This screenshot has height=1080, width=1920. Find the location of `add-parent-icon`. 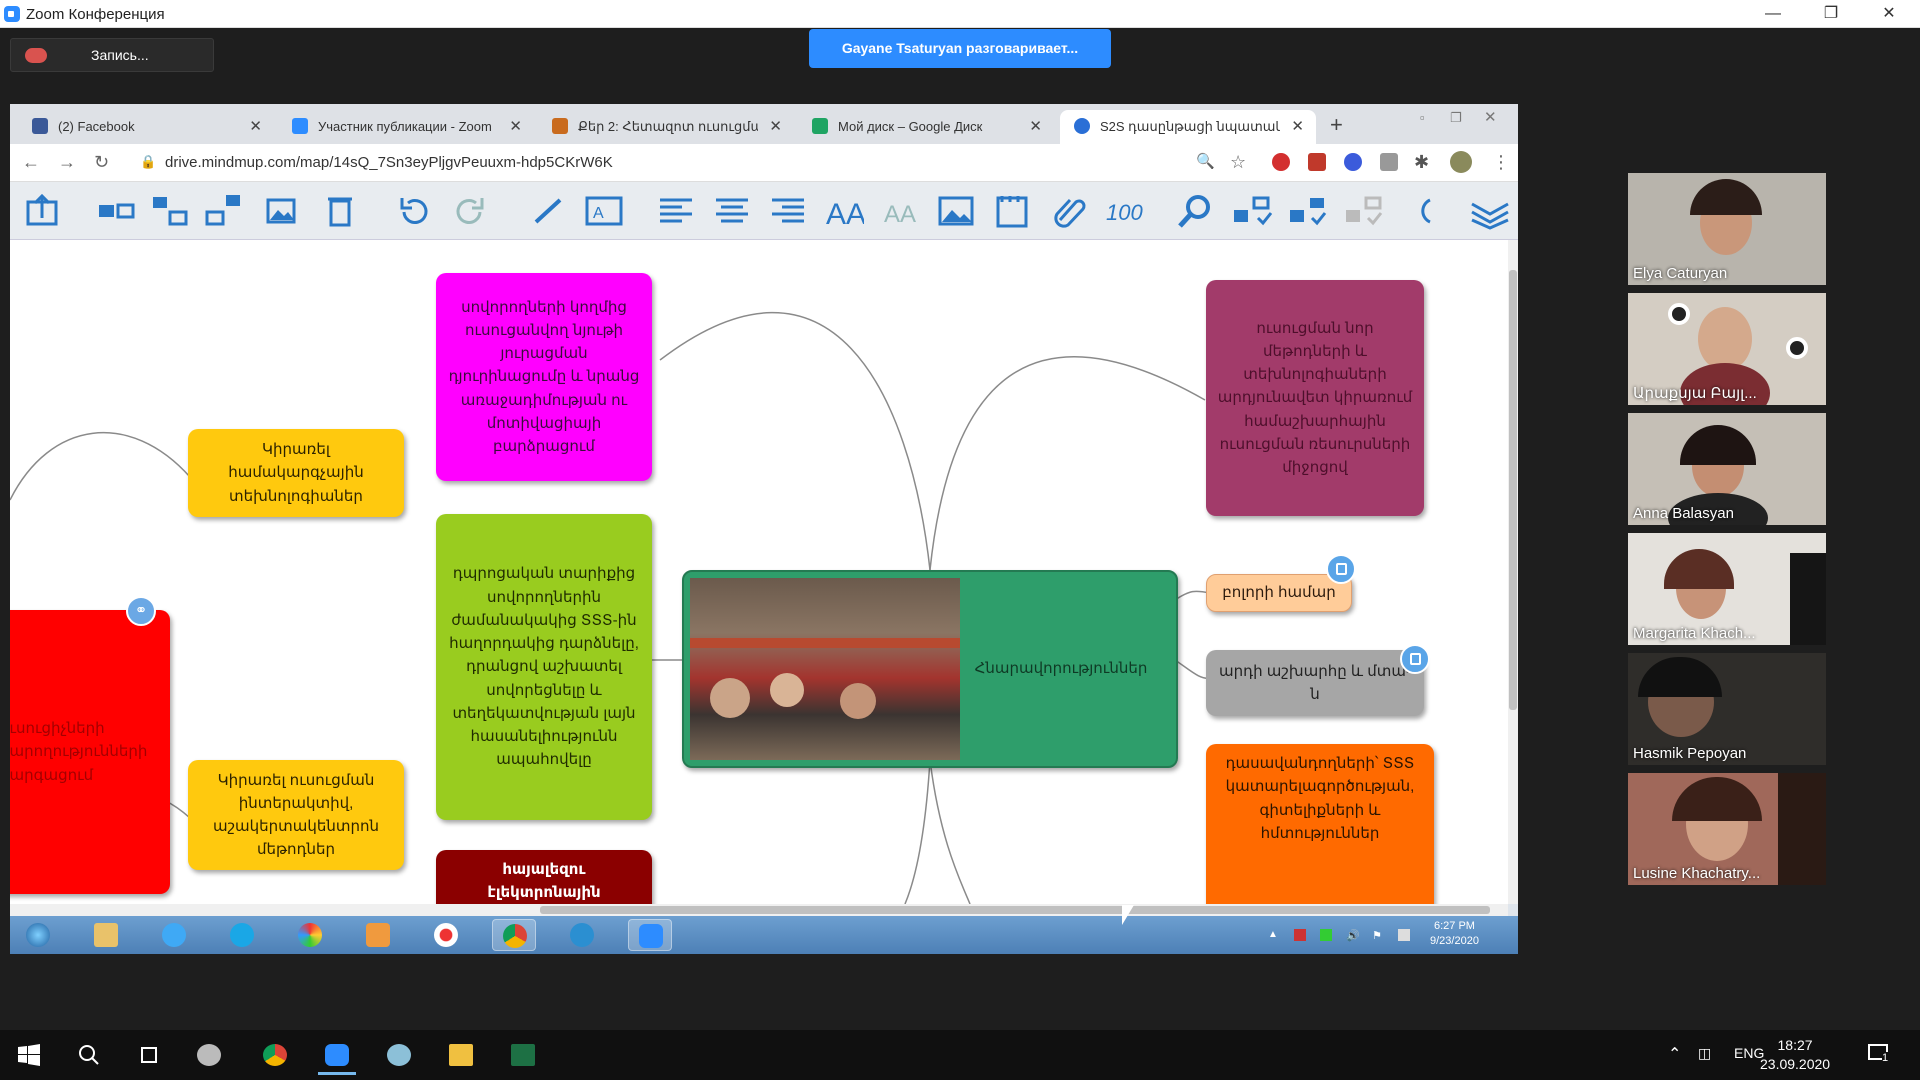

add-parent-icon is located at coordinates (224, 211).